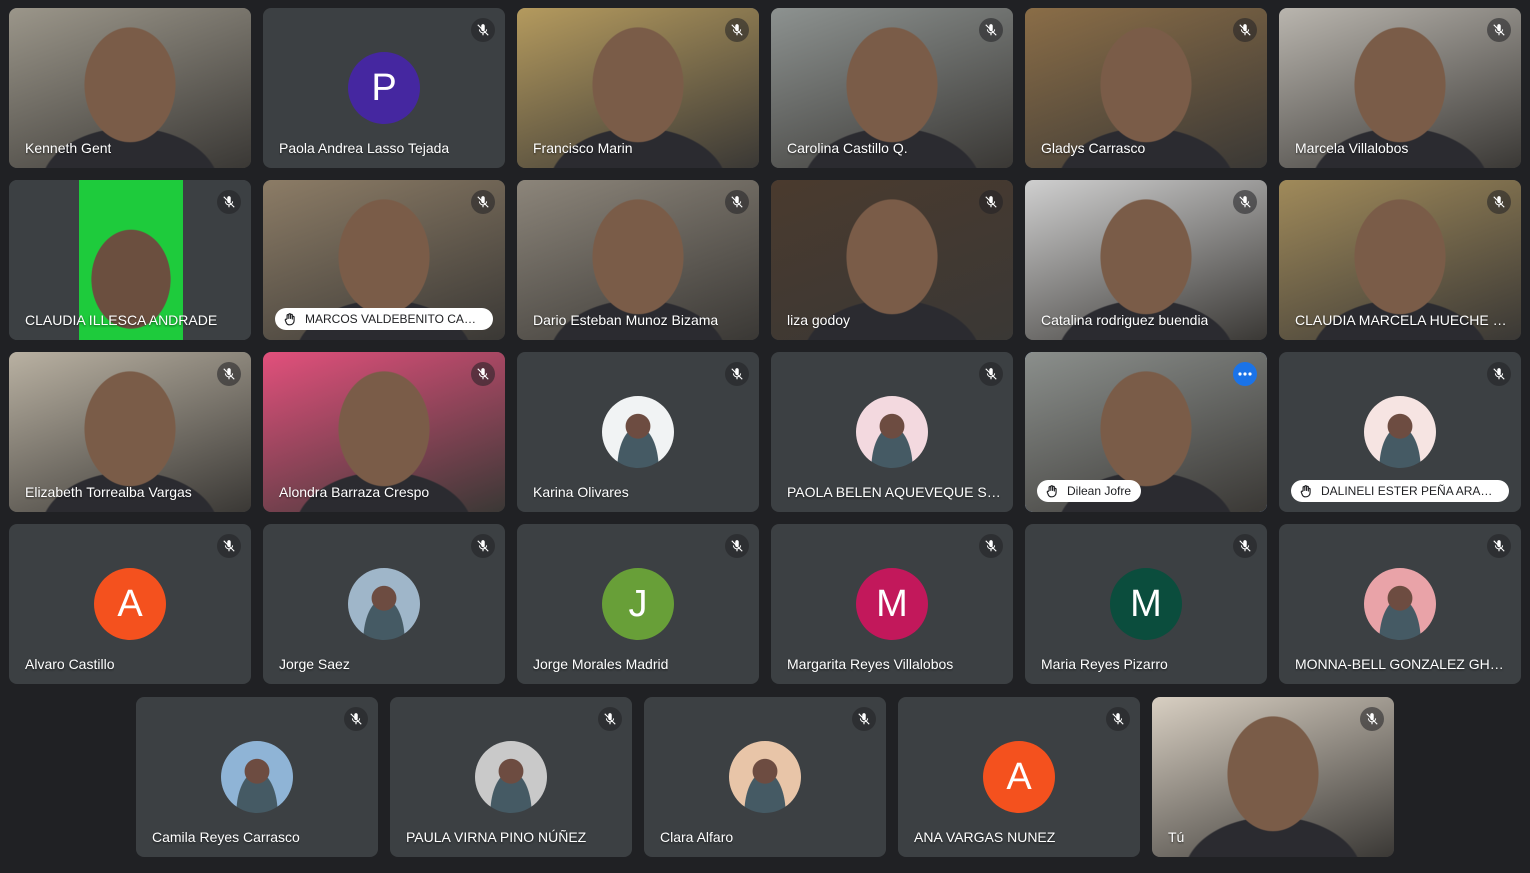 The height and width of the screenshot is (873, 1530). Describe the element at coordinates (1352, 148) in the screenshot. I see `participant-name: Marcela Villalobos` at that location.